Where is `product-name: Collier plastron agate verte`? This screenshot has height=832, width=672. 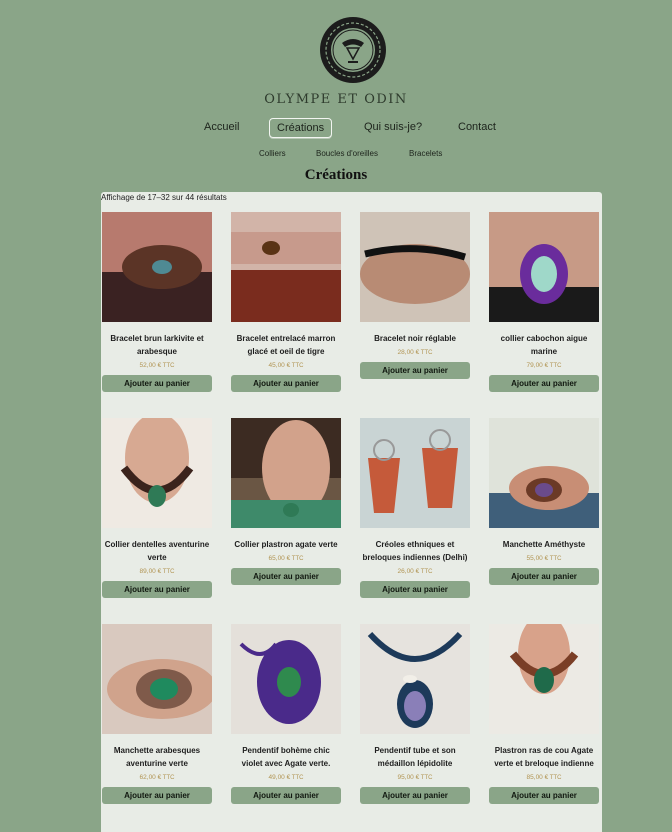 product-name: Collier plastron agate verte is located at coordinates (286, 544).